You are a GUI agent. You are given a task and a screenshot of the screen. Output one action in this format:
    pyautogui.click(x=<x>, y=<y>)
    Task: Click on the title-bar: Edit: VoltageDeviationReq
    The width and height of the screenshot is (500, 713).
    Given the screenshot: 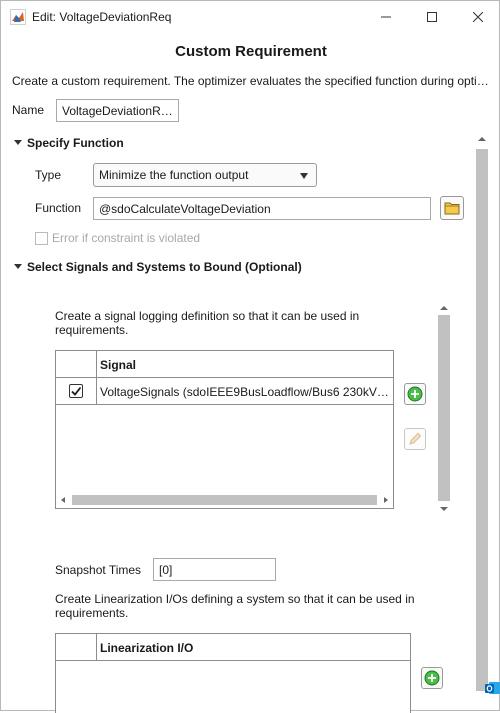 What is the action you would take?
    pyautogui.click(x=250, y=16)
    